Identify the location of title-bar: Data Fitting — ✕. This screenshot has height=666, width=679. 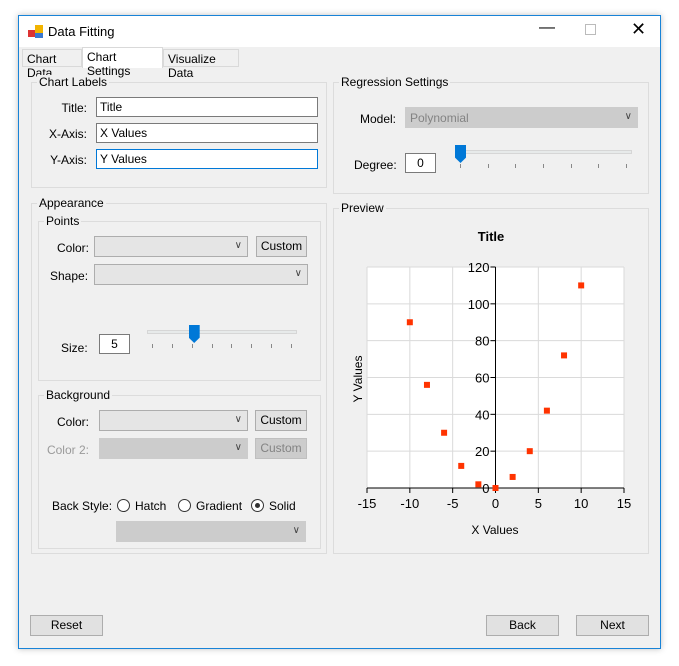
(339, 31).